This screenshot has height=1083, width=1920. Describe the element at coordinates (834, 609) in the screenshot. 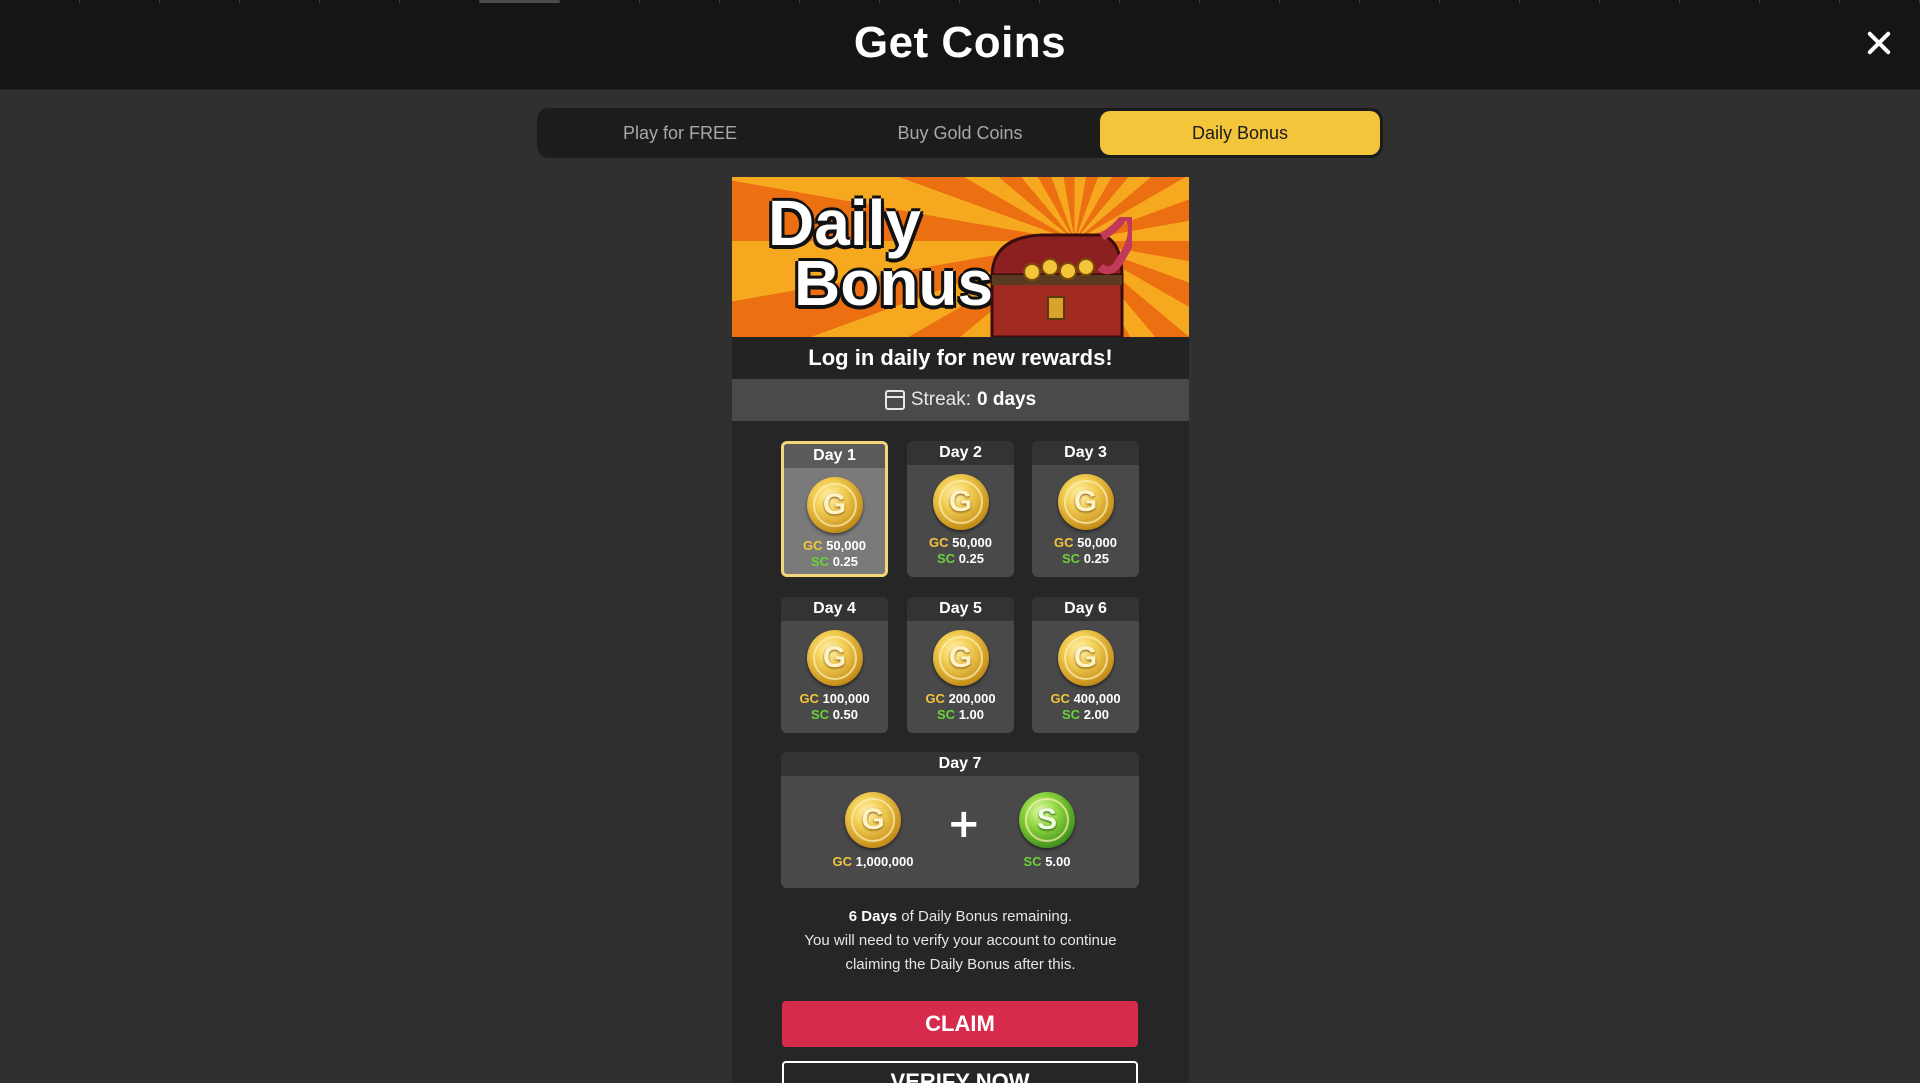

I see `day-label: Day 4` at that location.